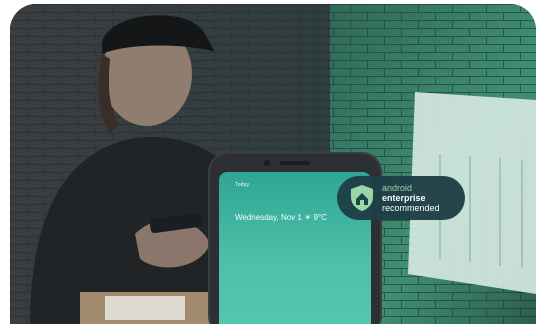  I want to click on badge-line-recommended: recommended, so click(411, 208).